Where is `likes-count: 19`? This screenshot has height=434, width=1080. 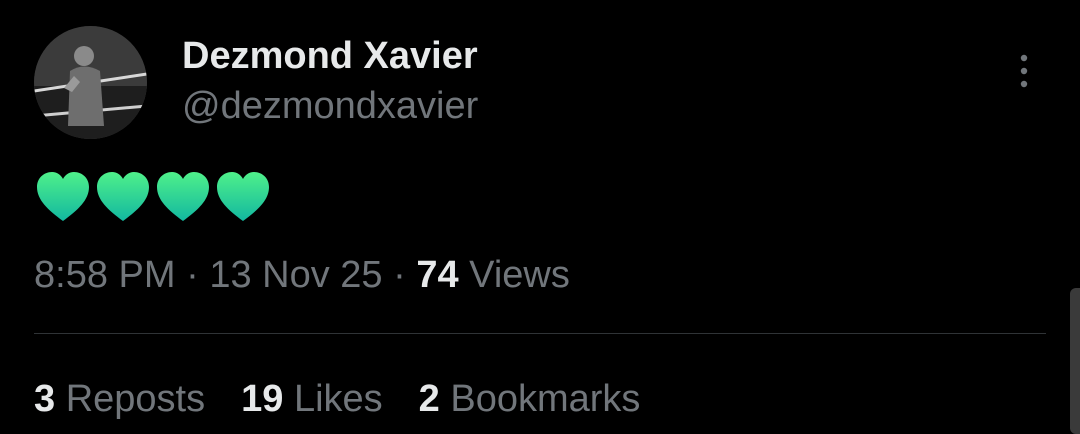 likes-count: 19 is located at coordinates (262, 399).